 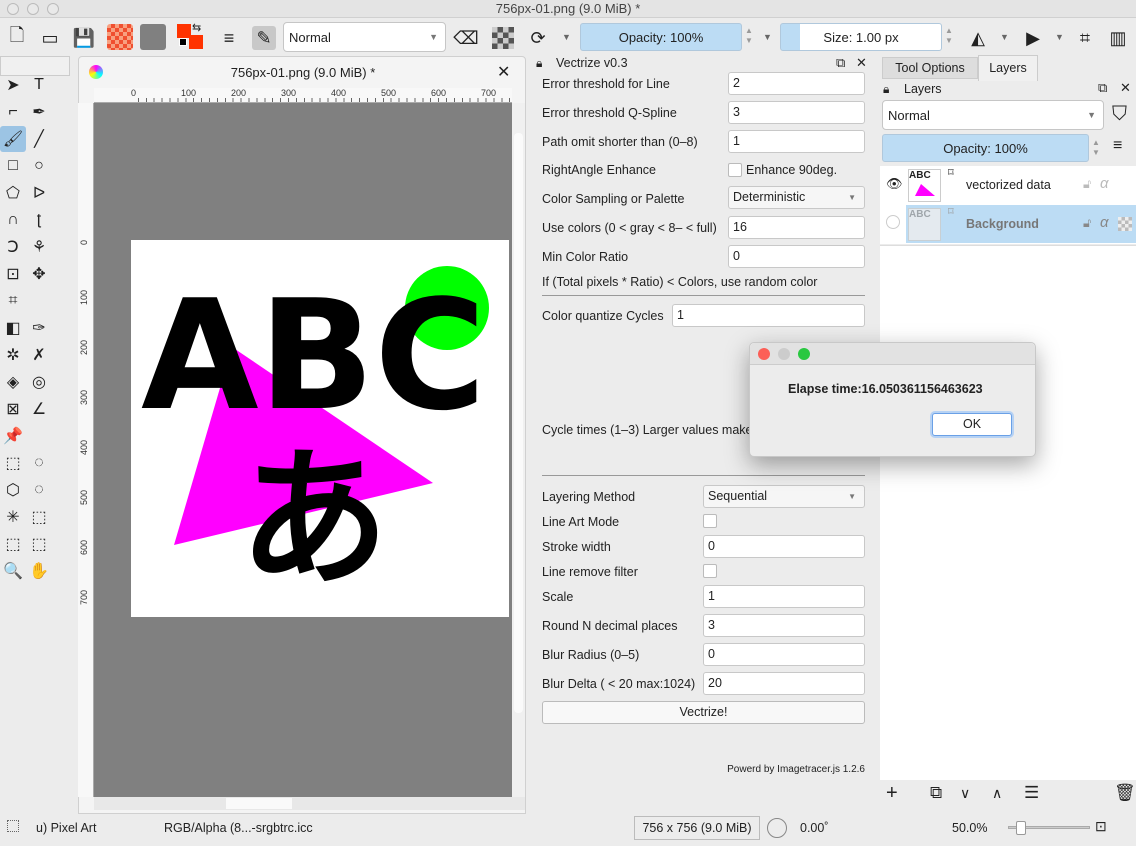 What do you see at coordinates (1031, 793) in the screenshot?
I see `layer-properties-icon: ☰` at bounding box center [1031, 793].